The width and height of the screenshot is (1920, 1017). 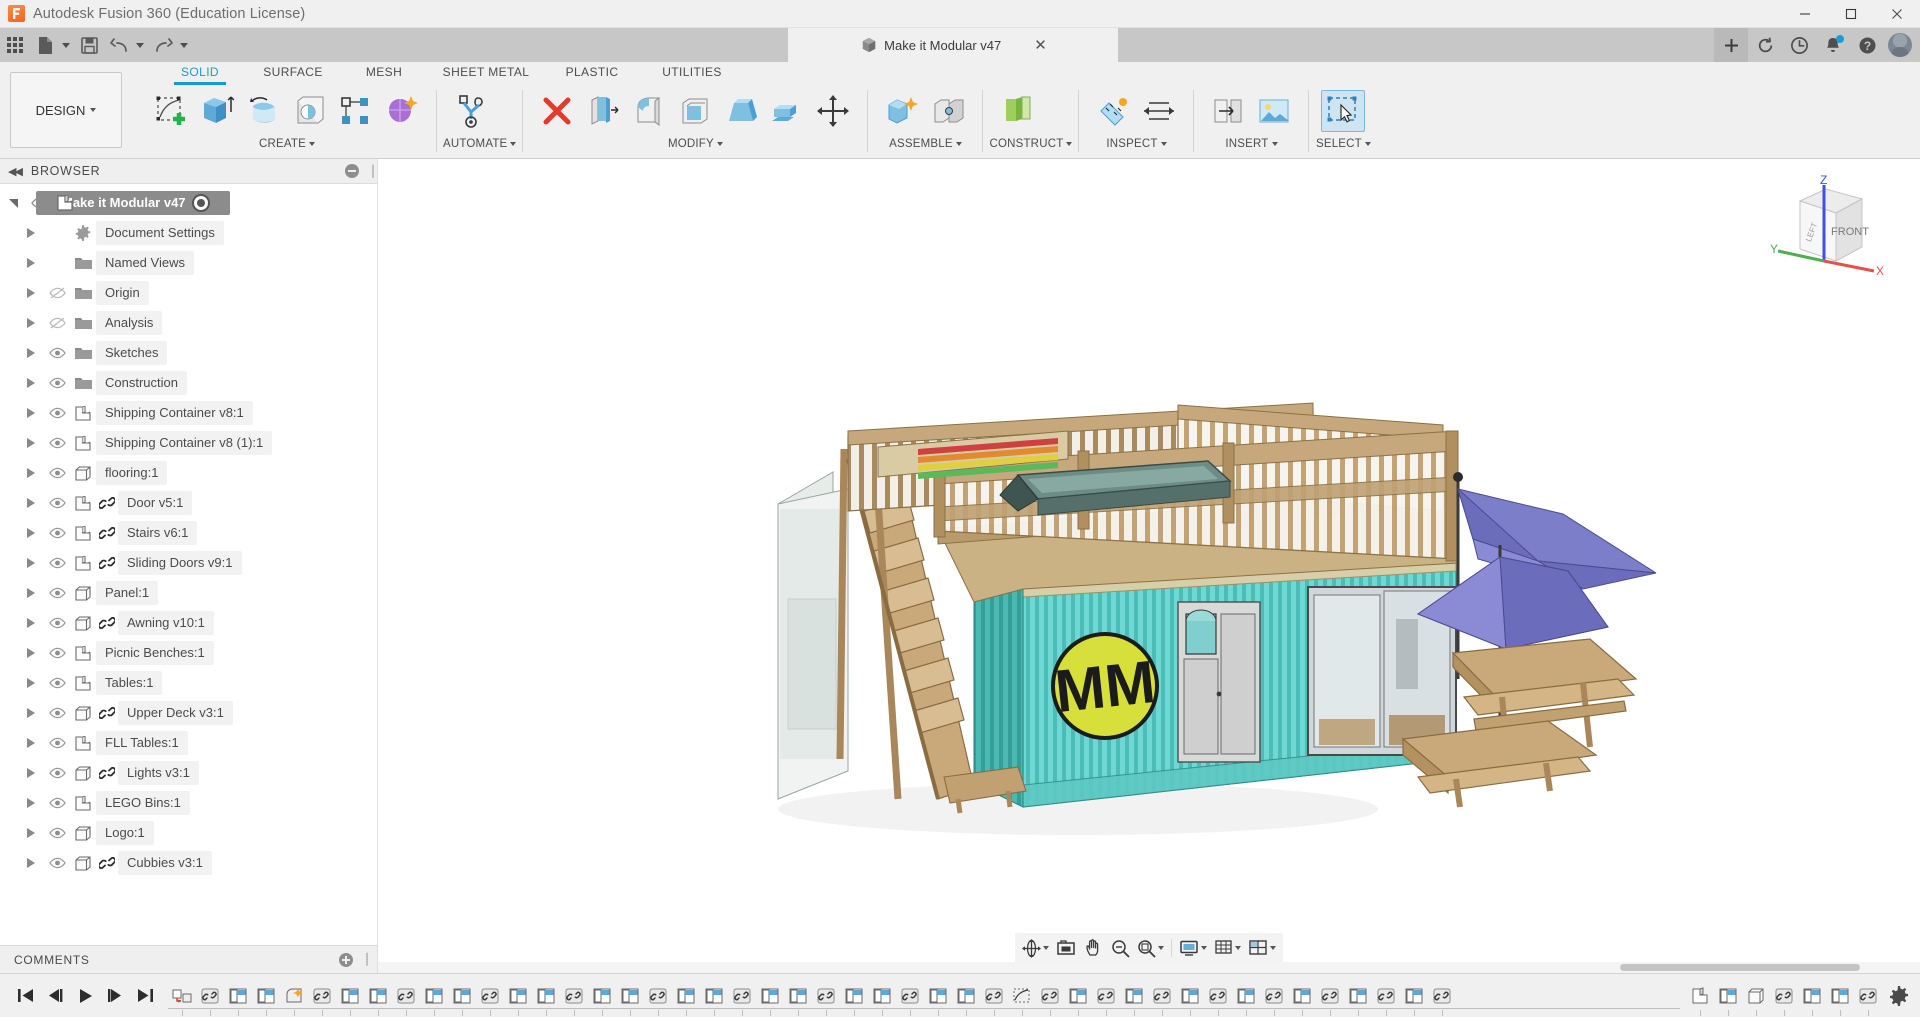 I want to click on fit-icon, so click(x=1150, y=948).